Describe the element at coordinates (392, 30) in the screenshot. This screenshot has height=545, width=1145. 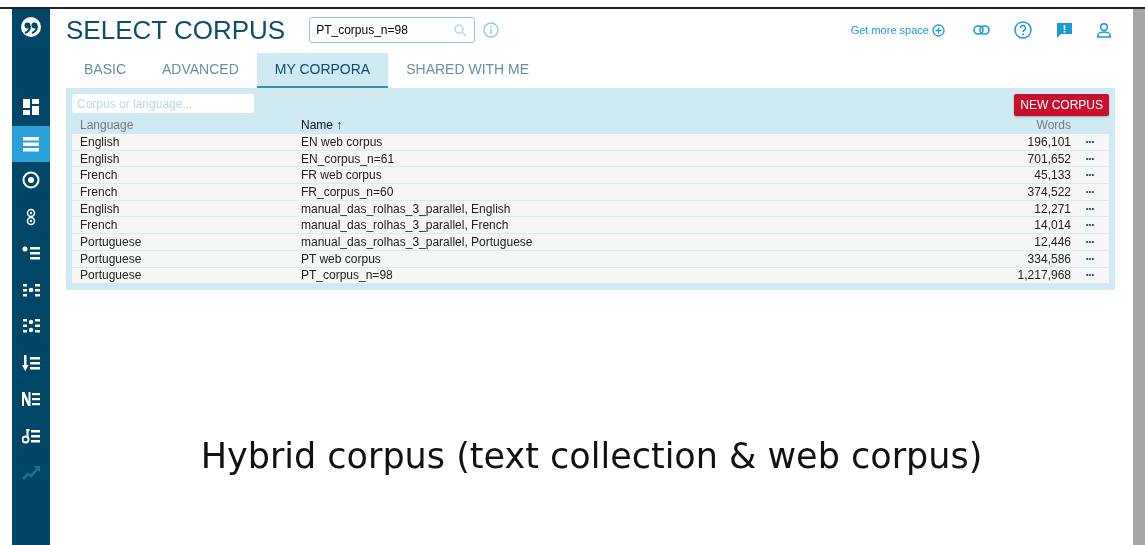
I see `search-field: PT_corpus_n=98` at that location.